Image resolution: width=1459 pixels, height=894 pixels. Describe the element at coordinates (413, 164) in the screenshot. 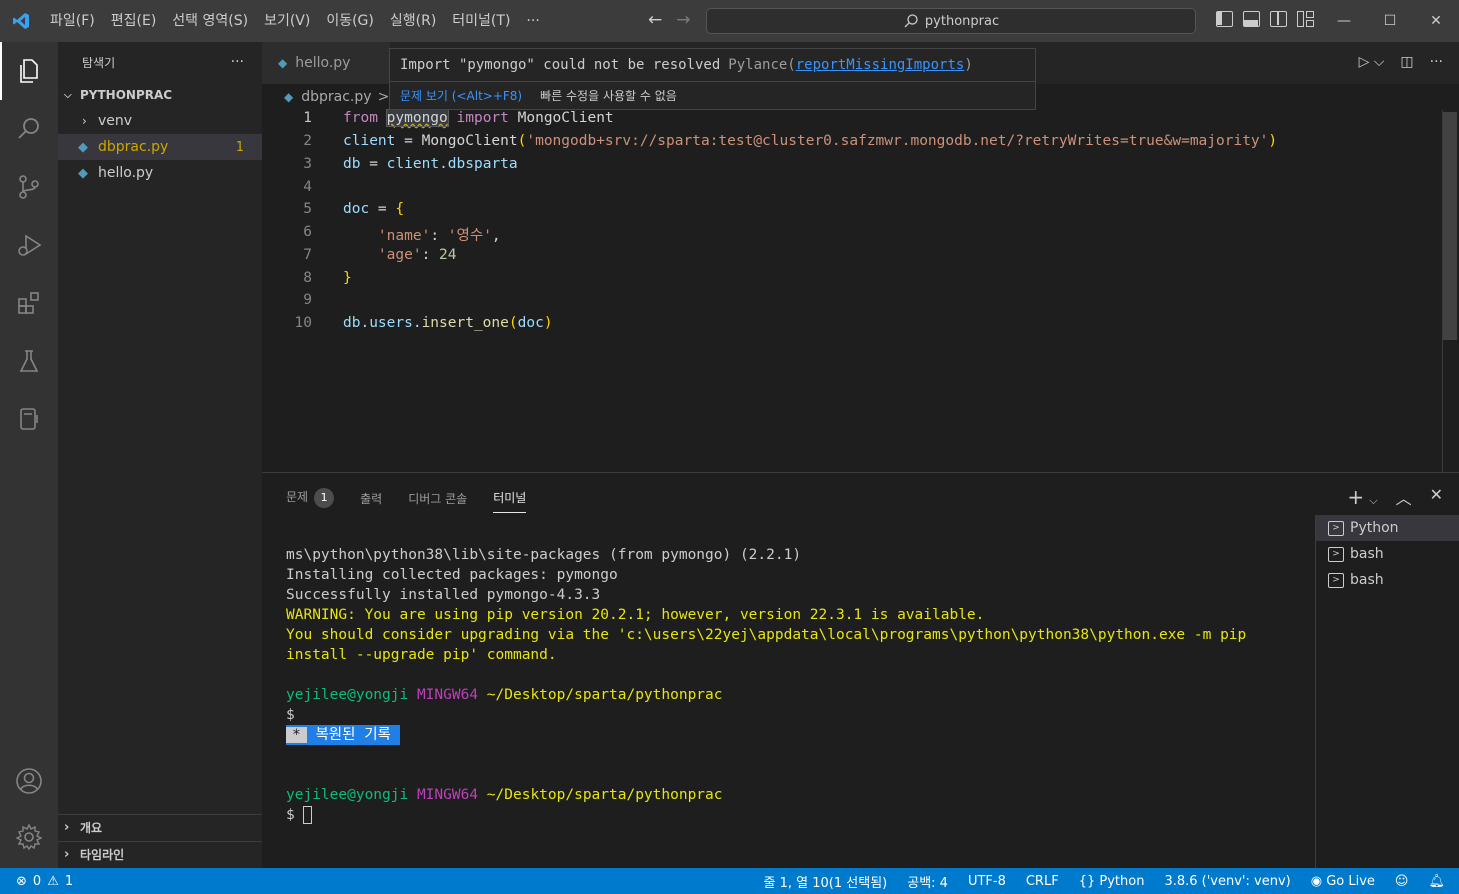

I see `variable: client` at that location.